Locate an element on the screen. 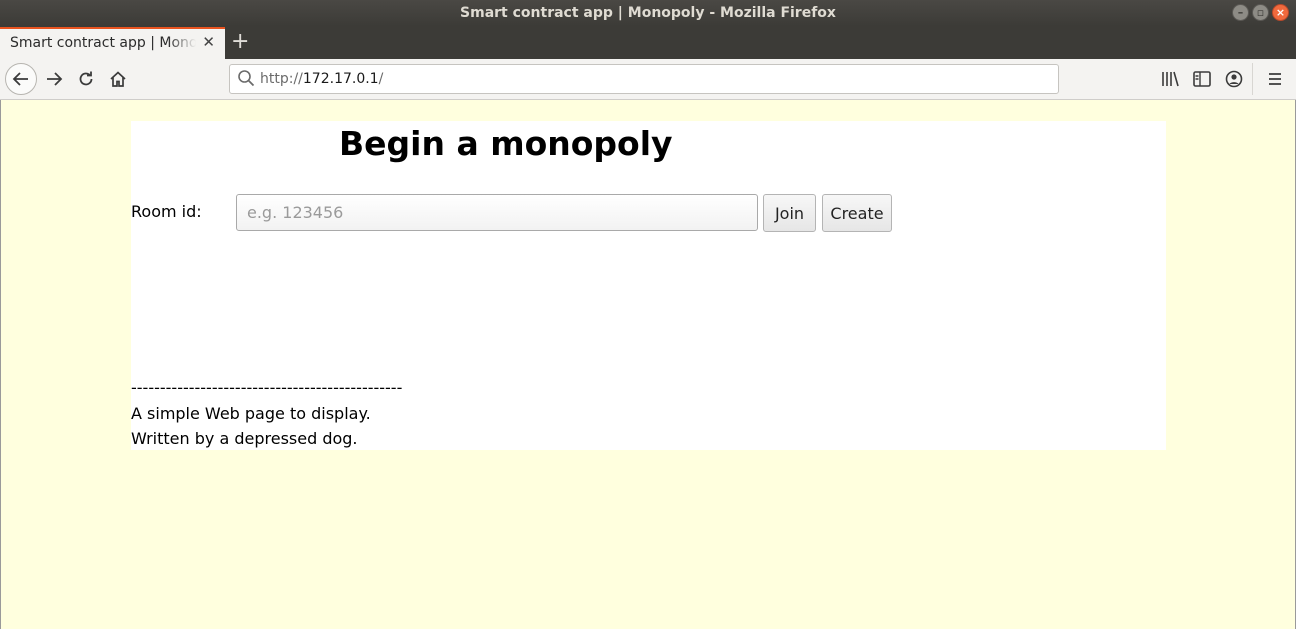 The height and width of the screenshot is (629, 1296). tab-active: Smart contract app | Monopoly ✕ is located at coordinates (112, 43).